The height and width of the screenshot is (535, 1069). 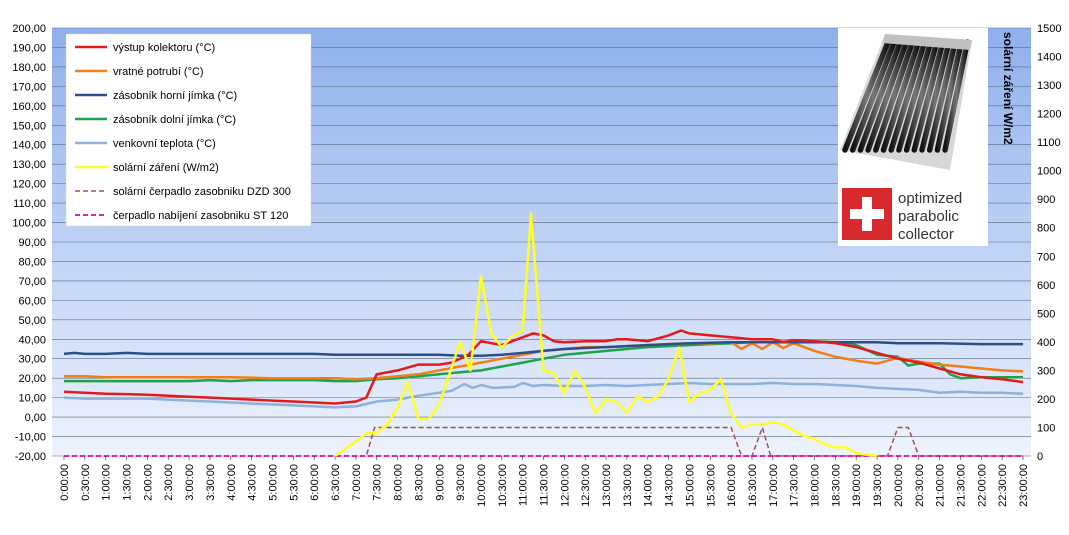 I want to click on x-tick-label: 2:00:00, so click(x=148, y=482).